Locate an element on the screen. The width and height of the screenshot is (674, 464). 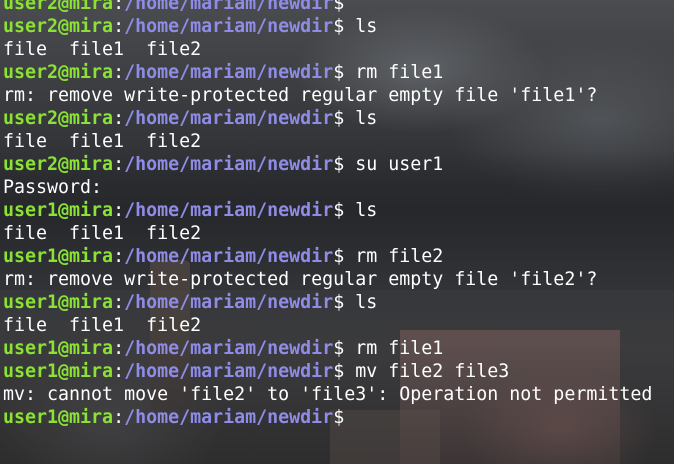
prompt-line: user2@mira:/home/mariam/newdir$ su user1 is located at coordinates (327, 164).